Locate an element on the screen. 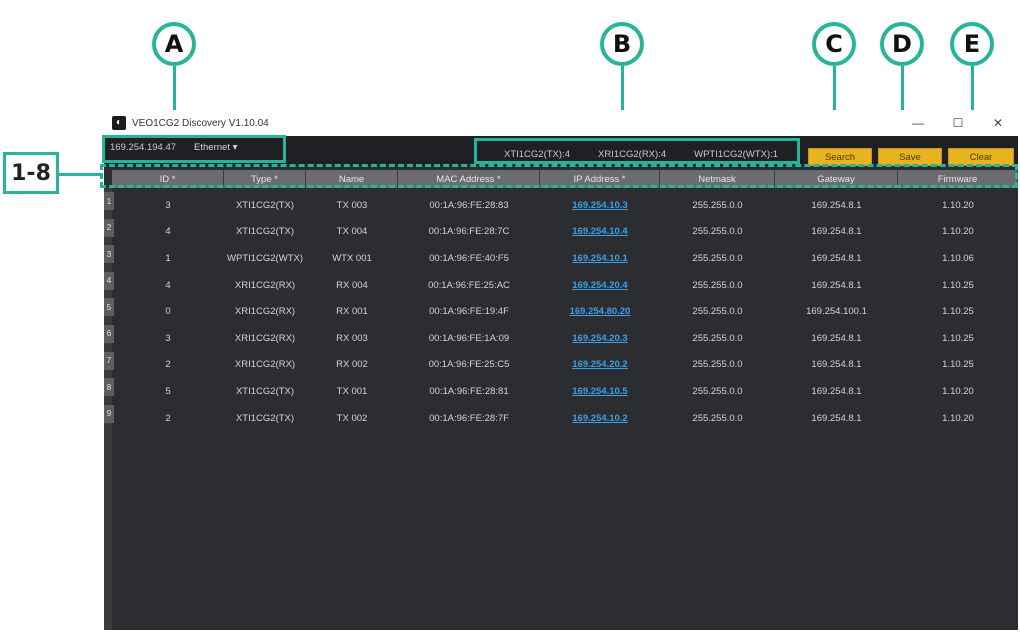  column-header-firmware: Firmware is located at coordinates (958, 179).